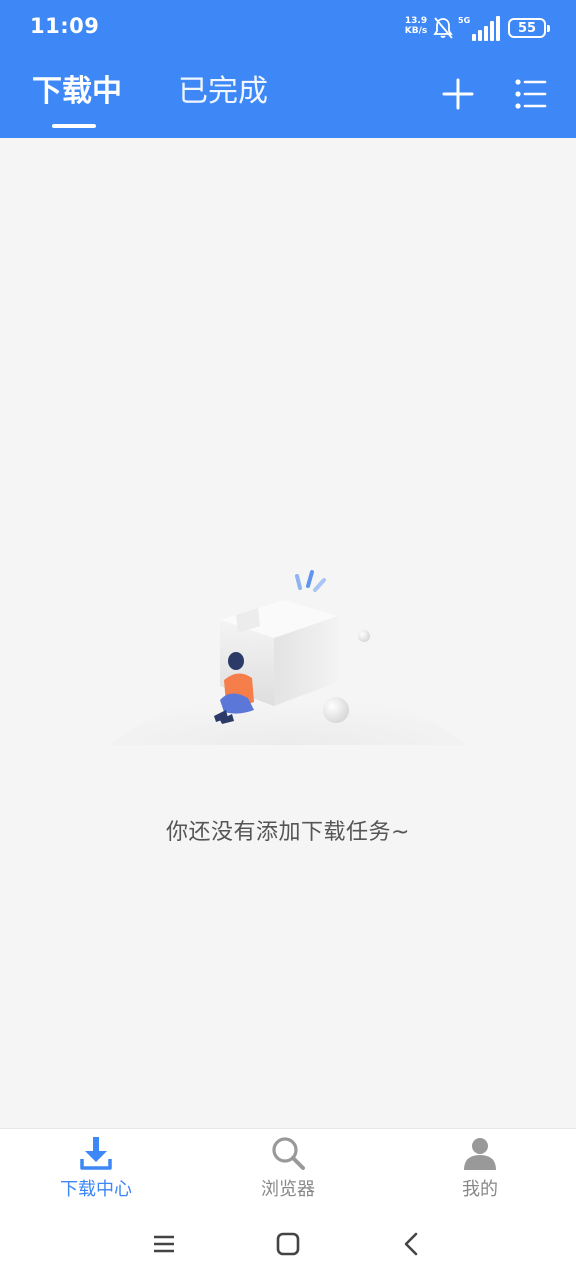 The width and height of the screenshot is (576, 1280). What do you see at coordinates (486, 28) in the screenshot?
I see `signal-icon` at bounding box center [486, 28].